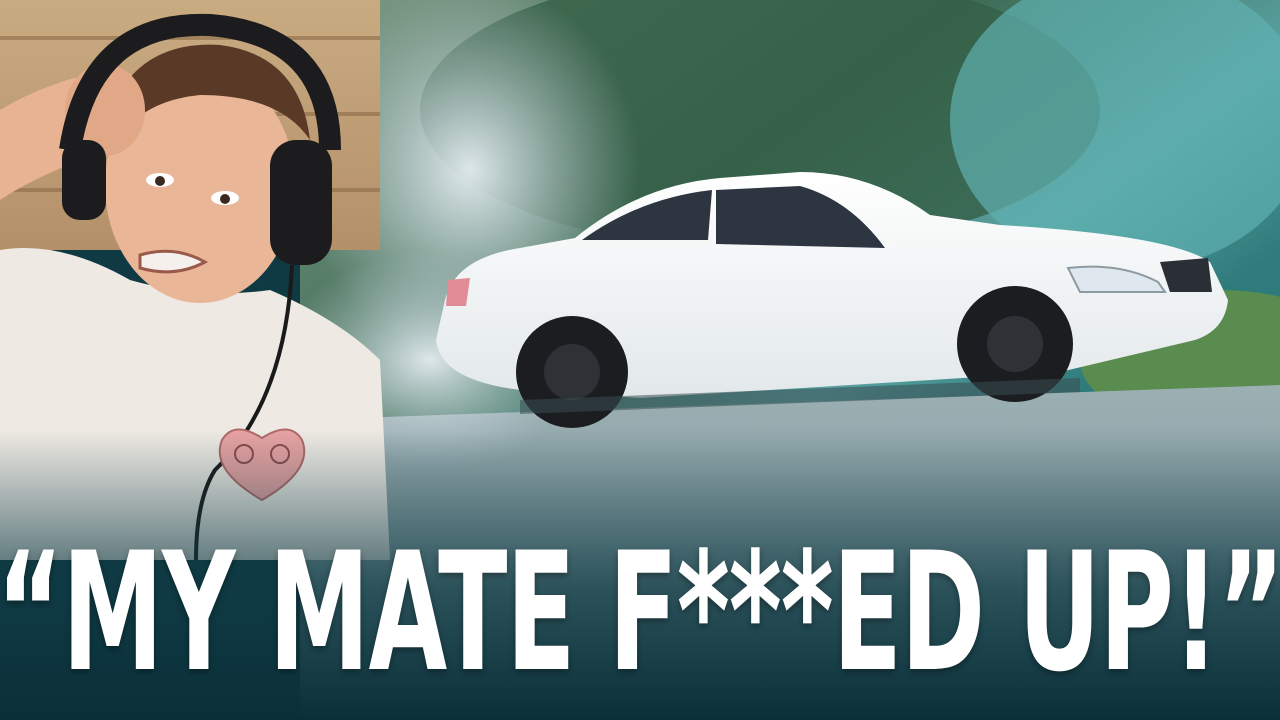  What do you see at coordinates (84, 180) in the screenshot?
I see `headphone-left-cup` at bounding box center [84, 180].